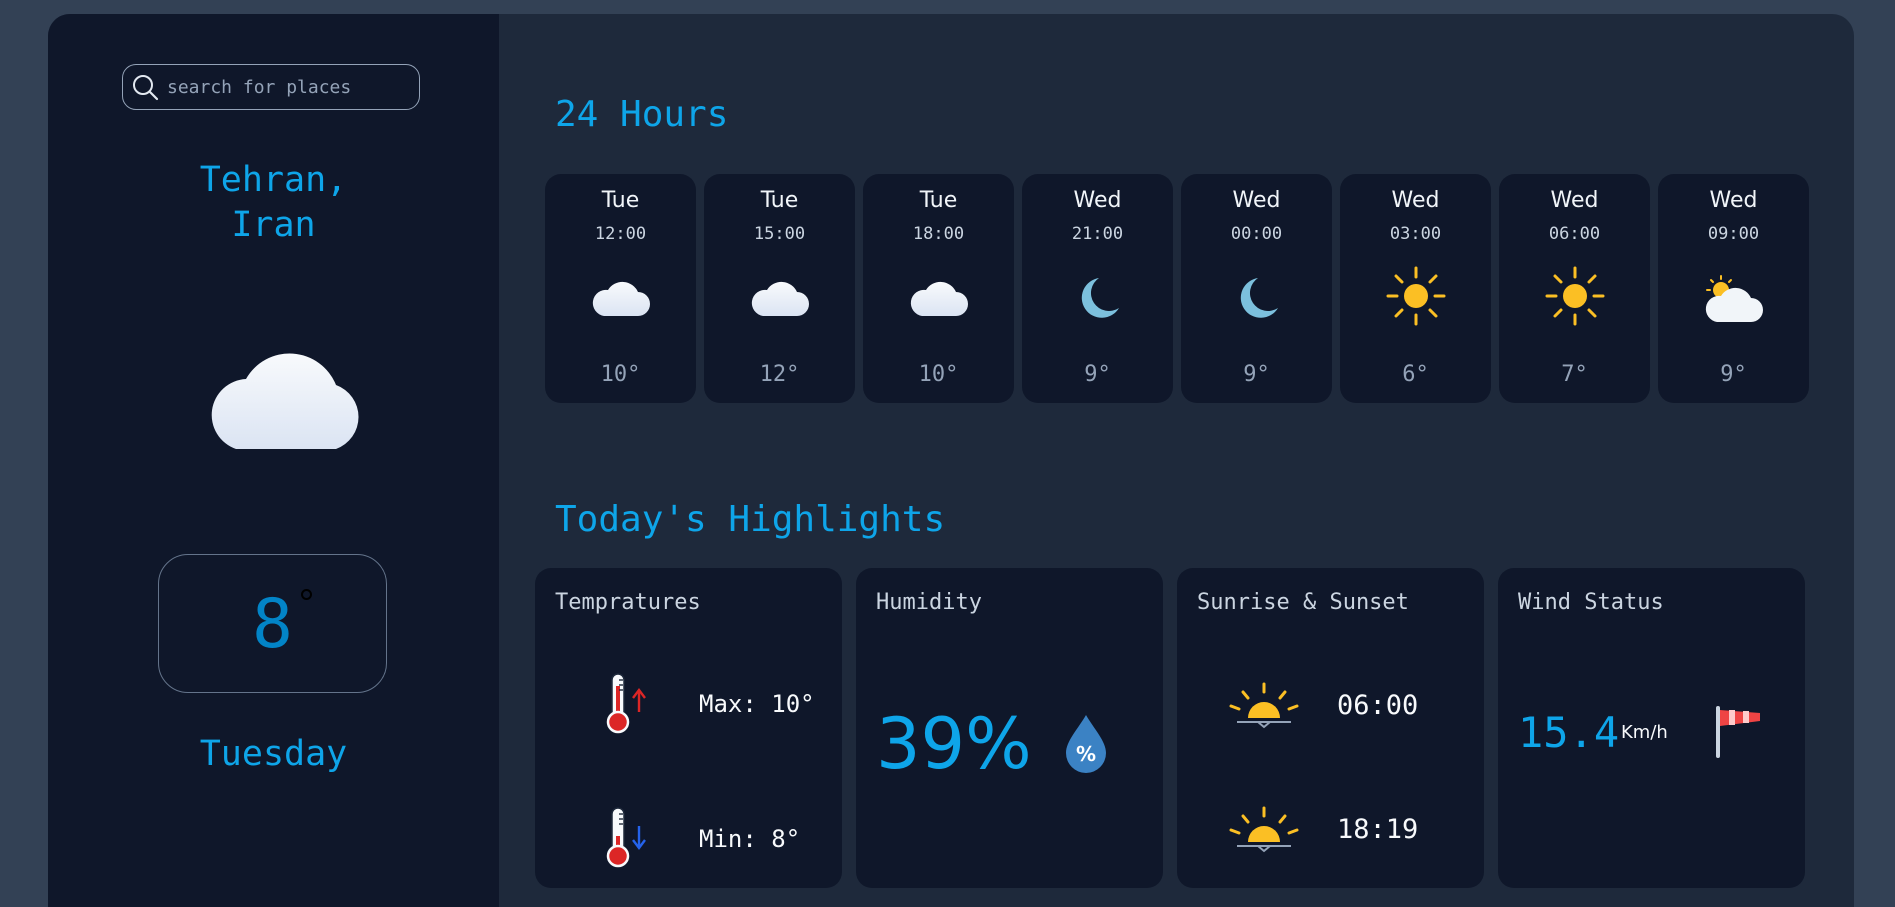  I want to click on temperatures-card: Tempratures Max: 10° Min: 8°, so click(688, 728).